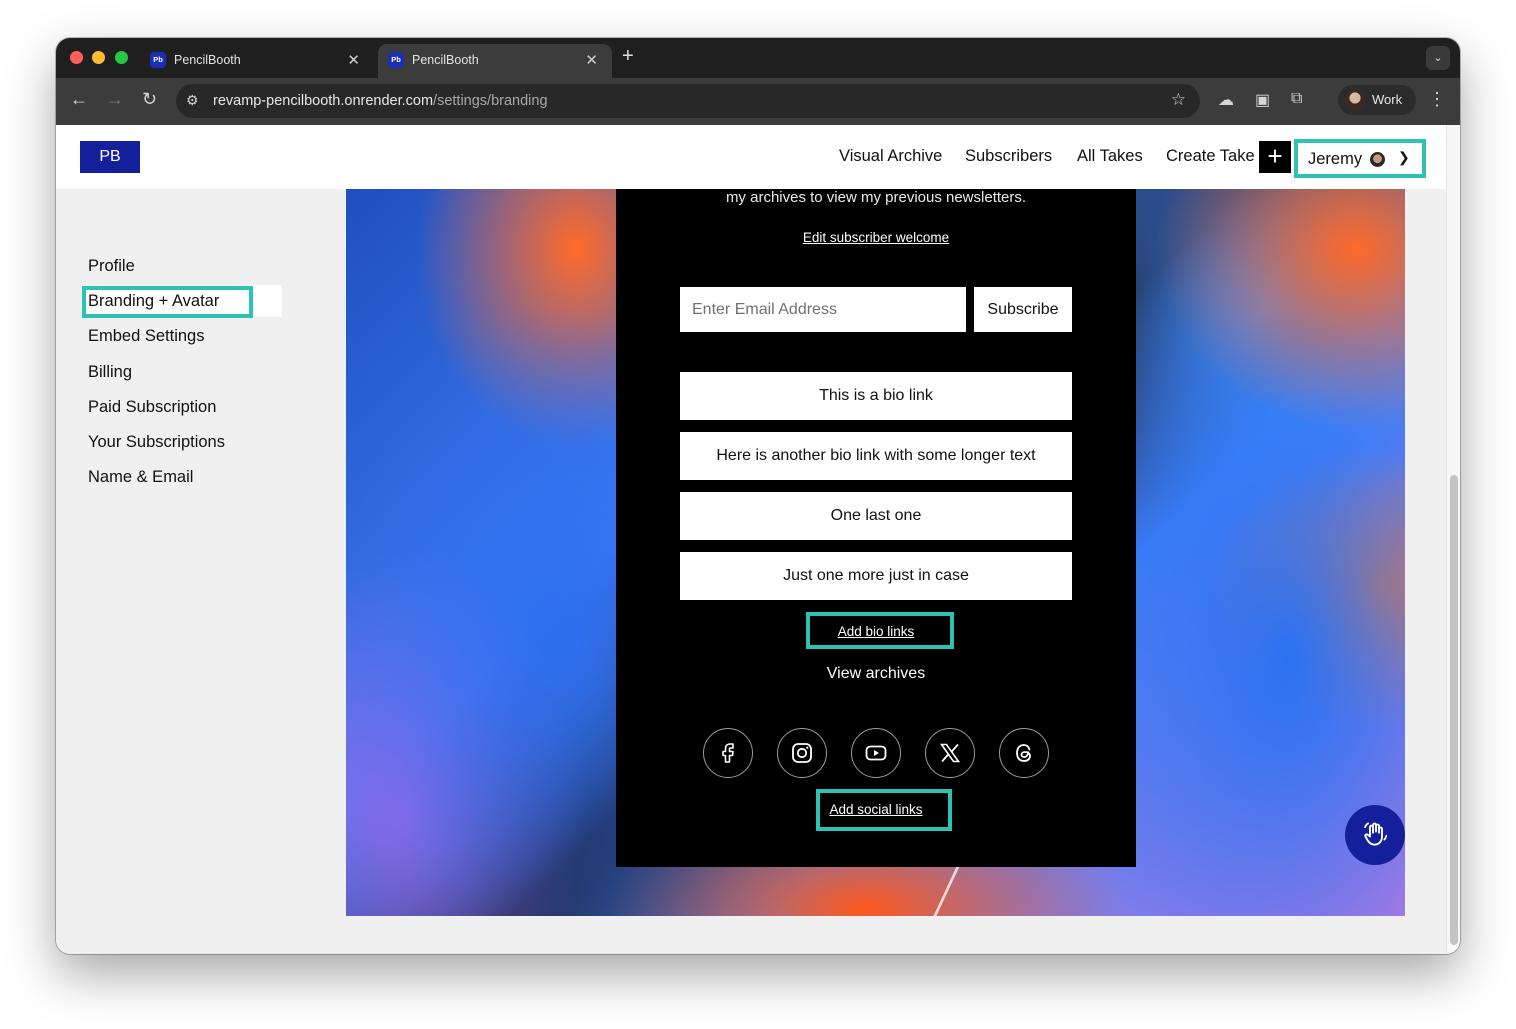 This screenshot has width=1516, height=1029. Describe the element at coordinates (156, 442) in the screenshot. I see `sidebar-item-your-subscriptions: Your Subscriptions` at that location.